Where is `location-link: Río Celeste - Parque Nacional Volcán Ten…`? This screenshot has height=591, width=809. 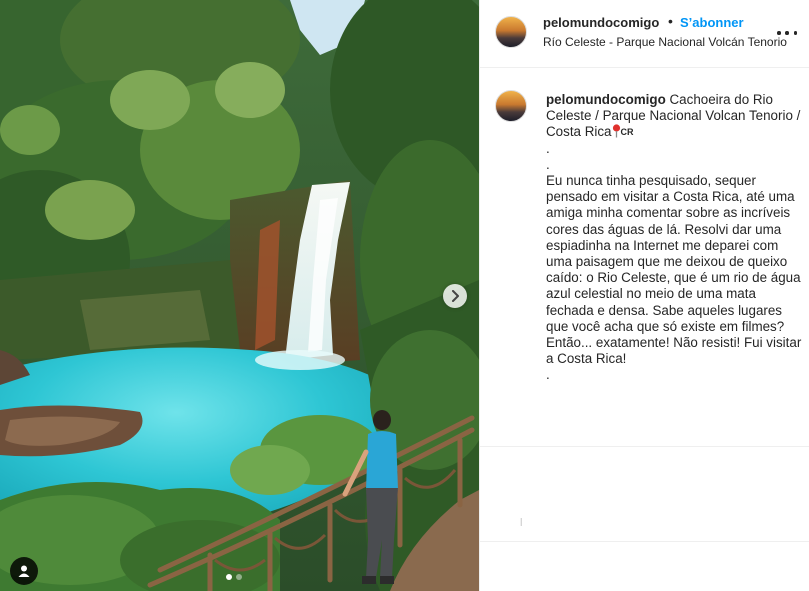
location-link: Río Celeste - Parque Nacional Volcán Ten… is located at coordinates (665, 42).